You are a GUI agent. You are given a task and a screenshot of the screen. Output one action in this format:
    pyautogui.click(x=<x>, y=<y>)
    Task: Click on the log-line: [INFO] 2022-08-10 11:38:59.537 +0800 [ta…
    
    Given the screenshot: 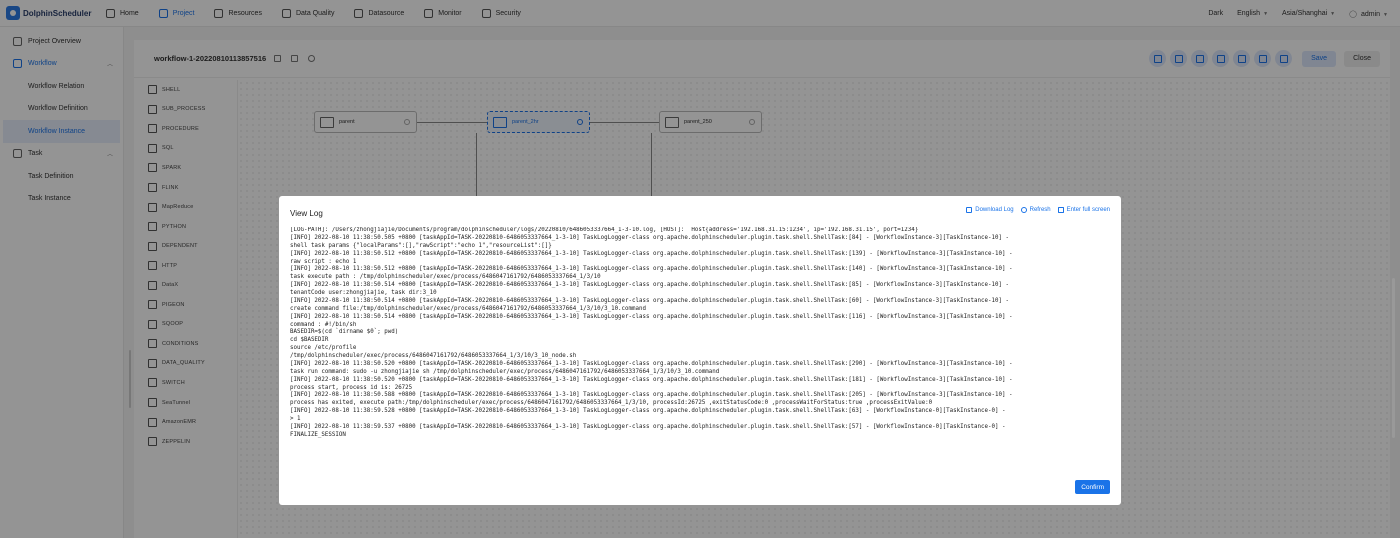 What is the action you would take?
    pyautogui.click(x=648, y=426)
    